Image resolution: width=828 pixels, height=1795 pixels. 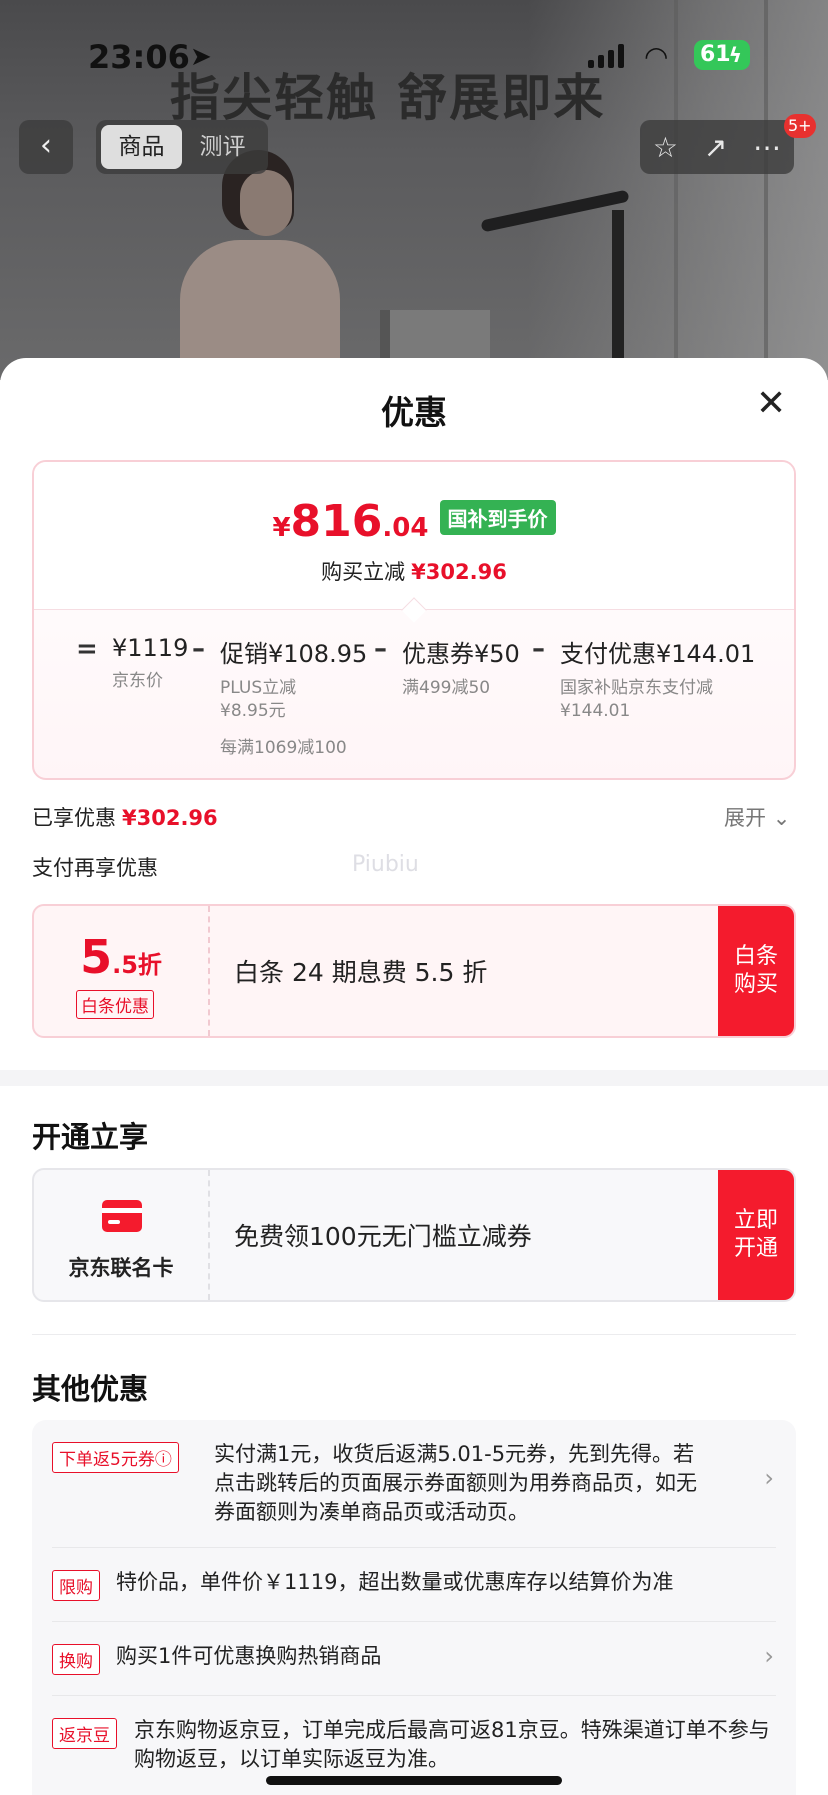 I want to click on baitiao-discount-badge: 5.5折 白条优惠, so click(x=122, y=971).